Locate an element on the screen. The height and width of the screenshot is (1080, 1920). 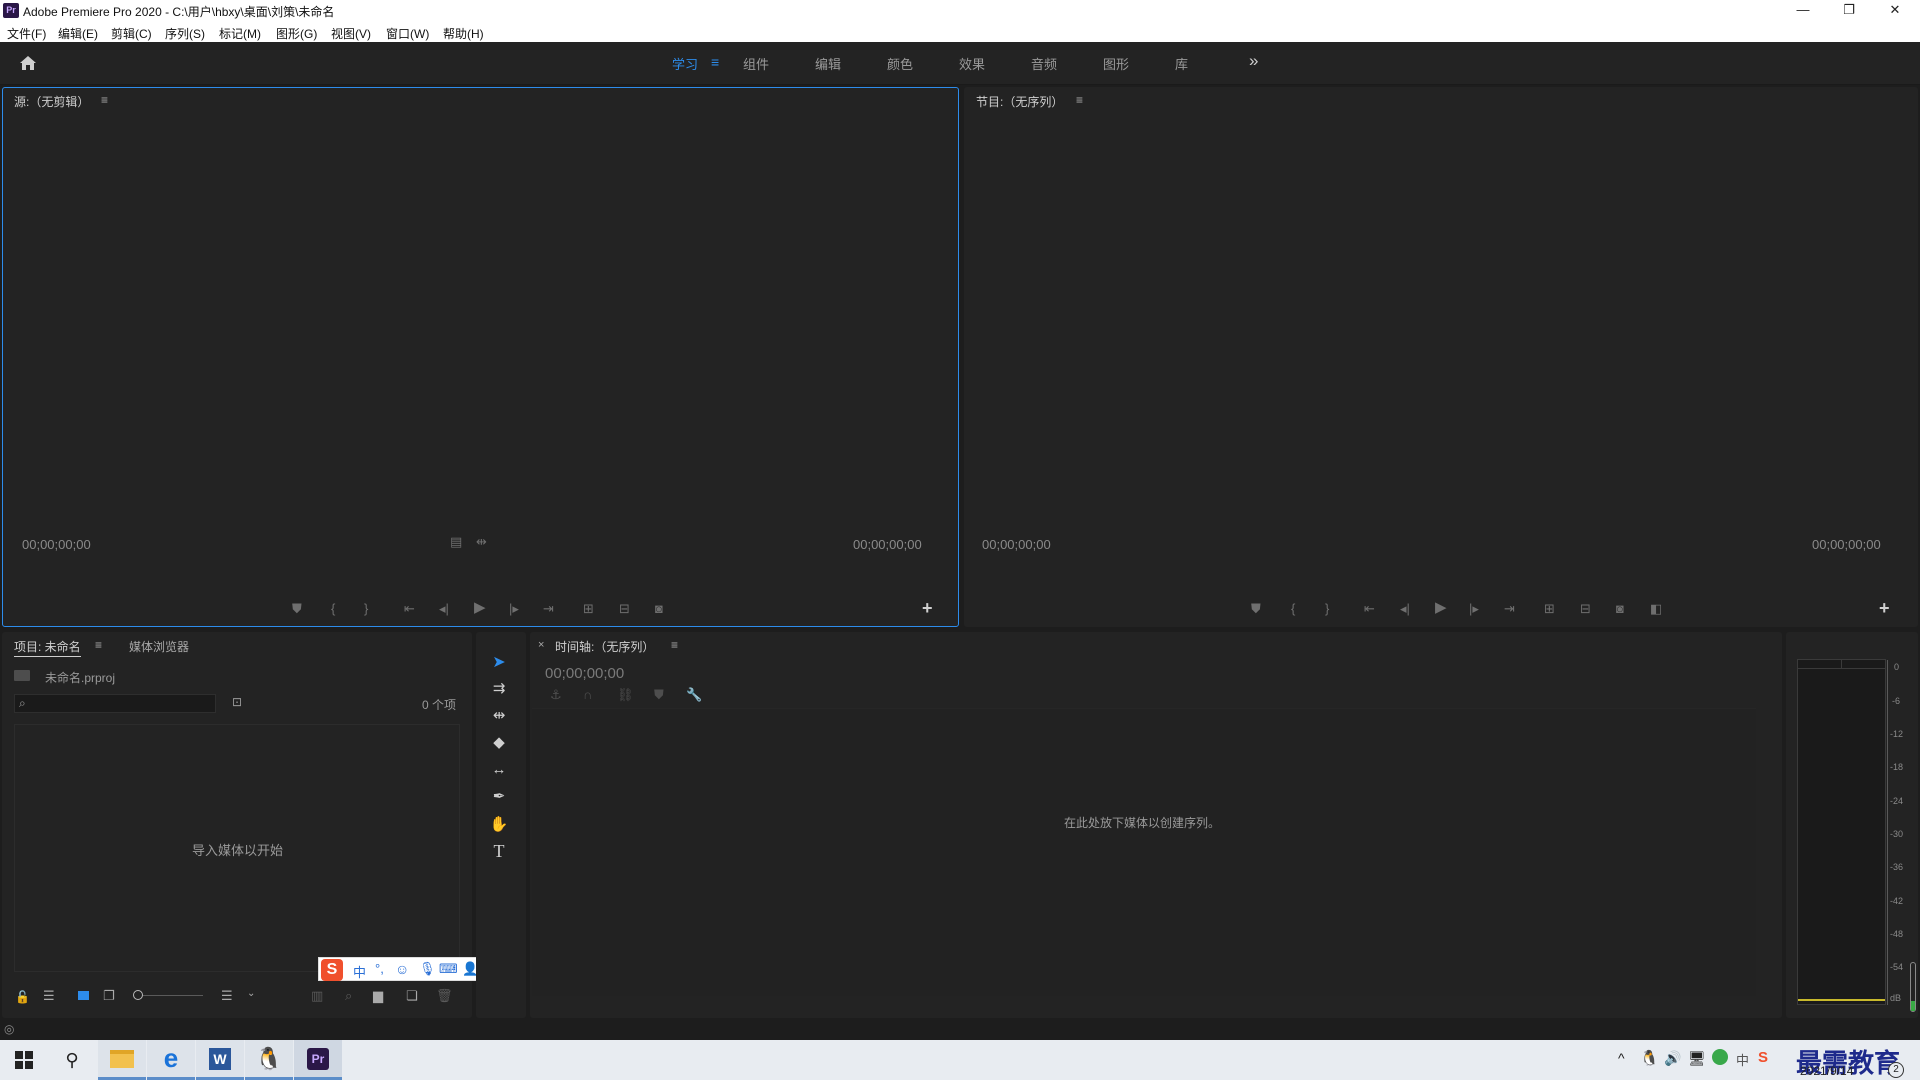
workspace-tab-libraries: 库 is located at coordinates (1181, 63).